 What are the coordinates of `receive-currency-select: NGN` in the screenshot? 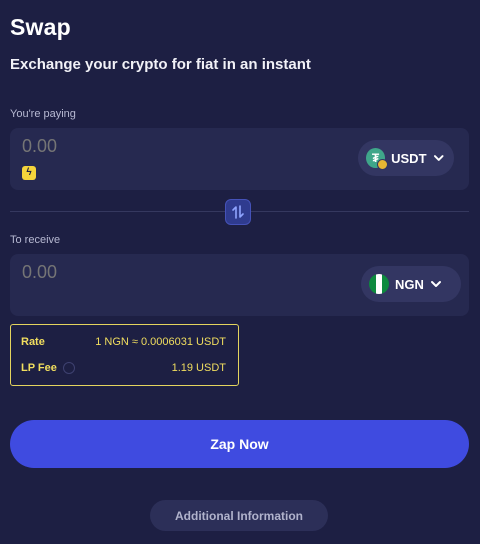 It's located at (411, 284).